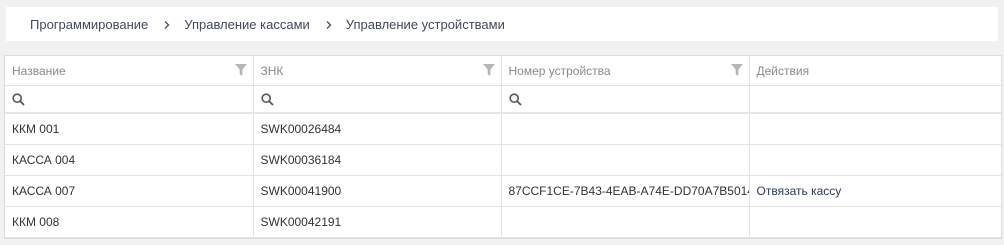  Describe the element at coordinates (129, 160) in the screenshot. I see `cell-name: КАССА 004` at that location.